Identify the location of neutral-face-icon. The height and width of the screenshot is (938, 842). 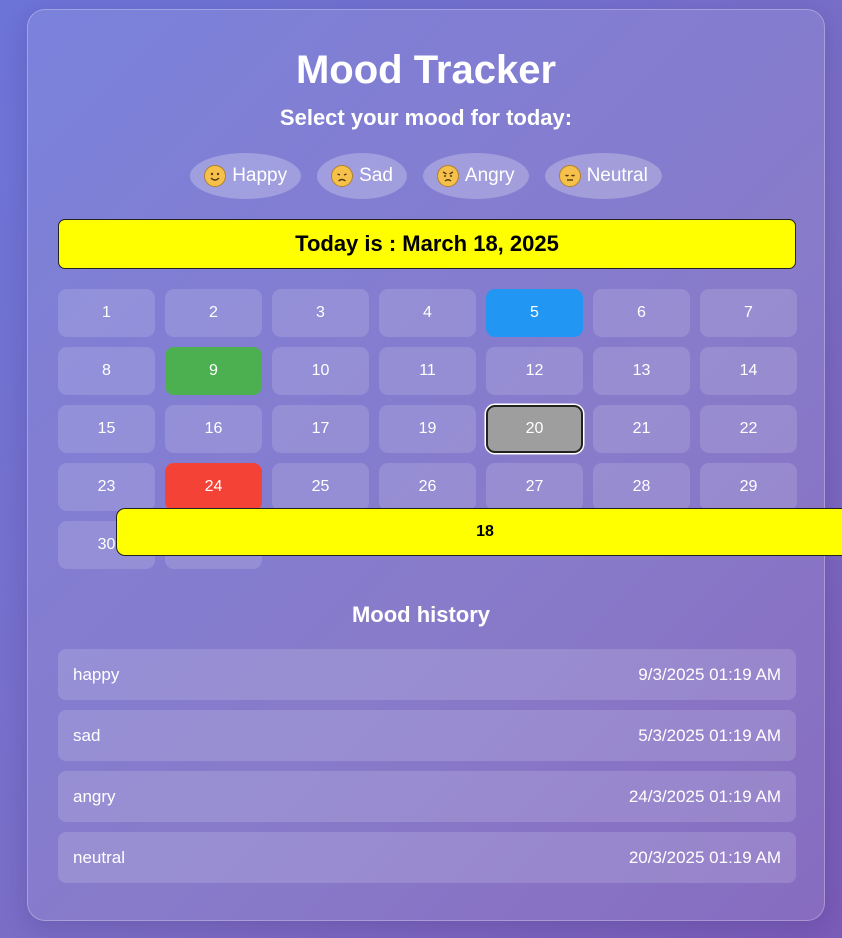
(569, 176).